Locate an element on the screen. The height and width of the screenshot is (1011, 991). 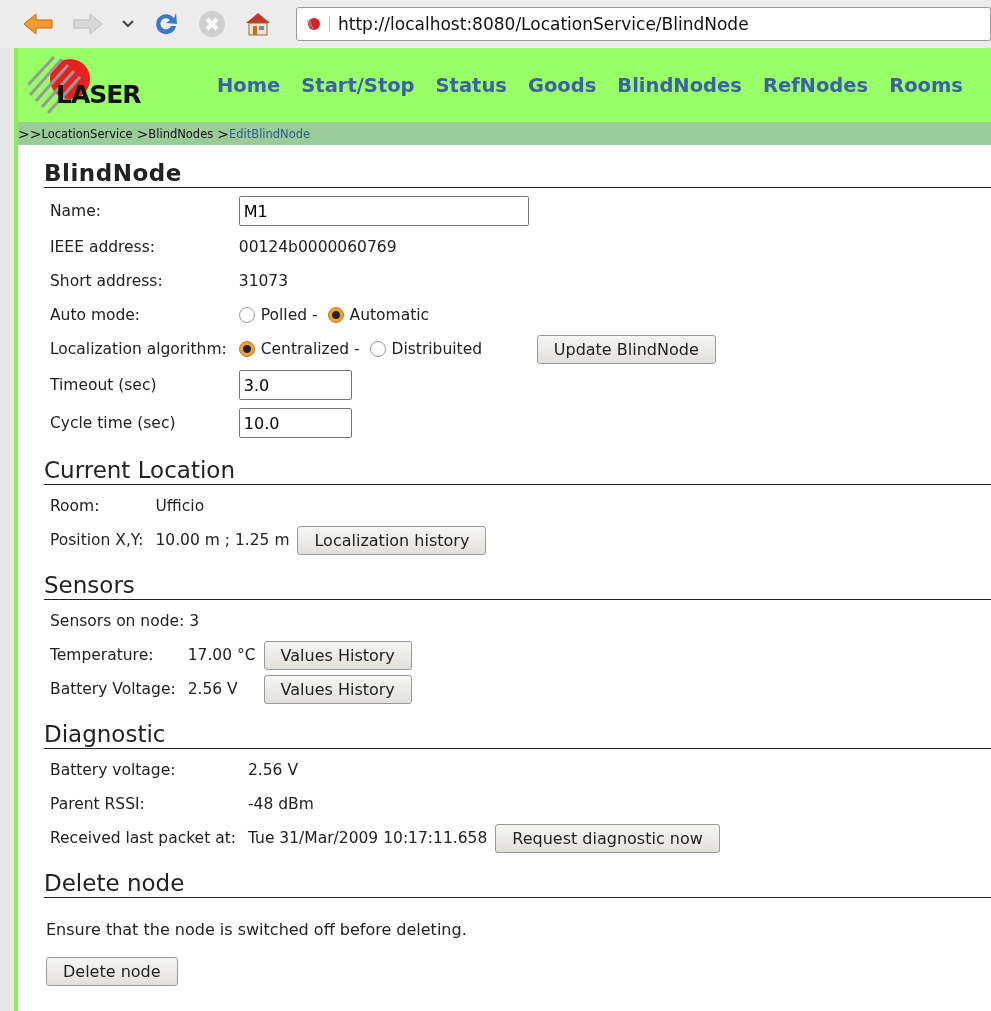
field-label: Localization algorithm: is located at coordinates (138, 349).